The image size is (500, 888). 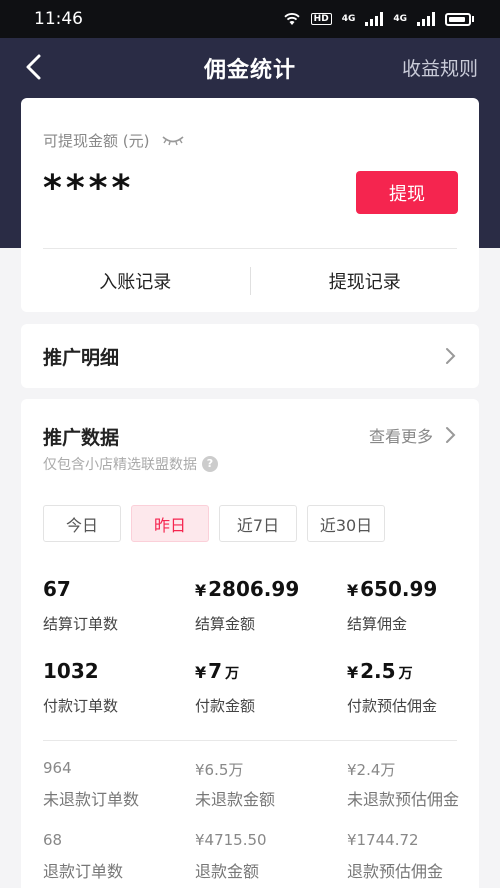 What do you see at coordinates (348, 19) in the screenshot?
I see `network-type-1: 4G` at bounding box center [348, 19].